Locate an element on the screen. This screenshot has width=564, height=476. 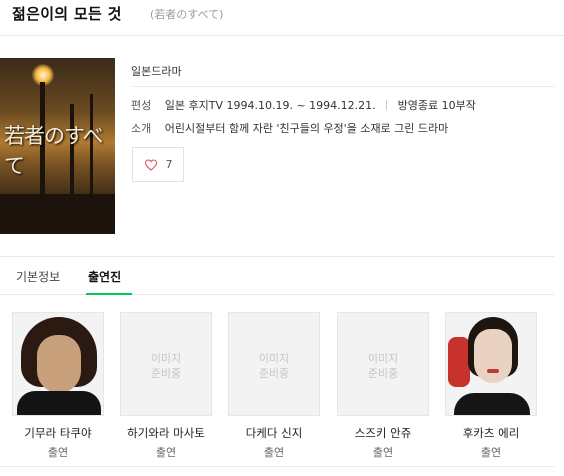
portrait-lips is located at coordinates (493, 371).